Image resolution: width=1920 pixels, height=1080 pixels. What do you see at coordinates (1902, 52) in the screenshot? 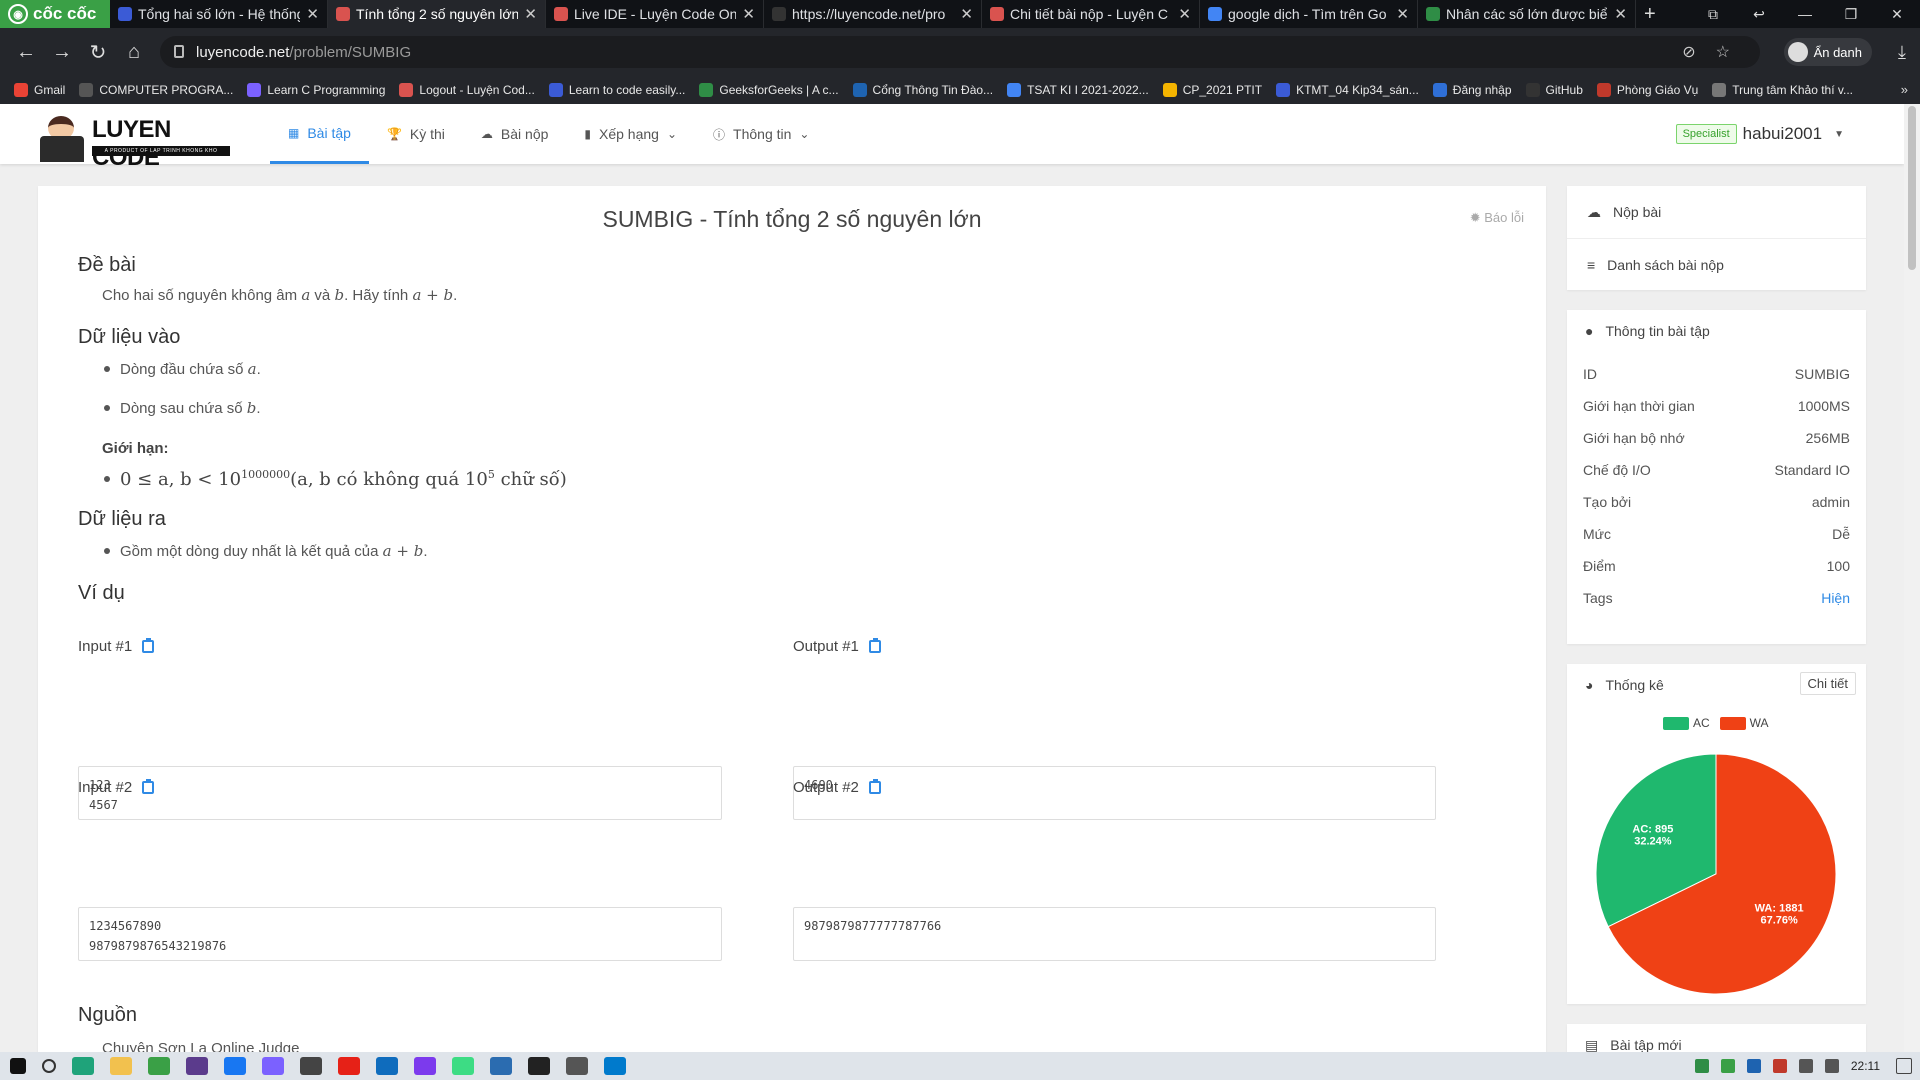
I see `download-icon: ⤓` at bounding box center [1902, 52].